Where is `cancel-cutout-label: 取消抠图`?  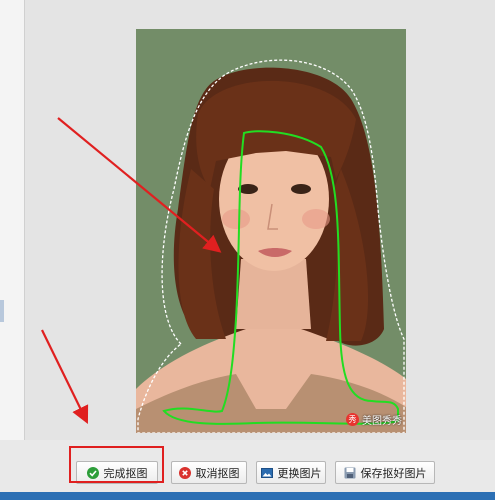
cancel-cutout-label: 取消抠图 is located at coordinates (217, 473).